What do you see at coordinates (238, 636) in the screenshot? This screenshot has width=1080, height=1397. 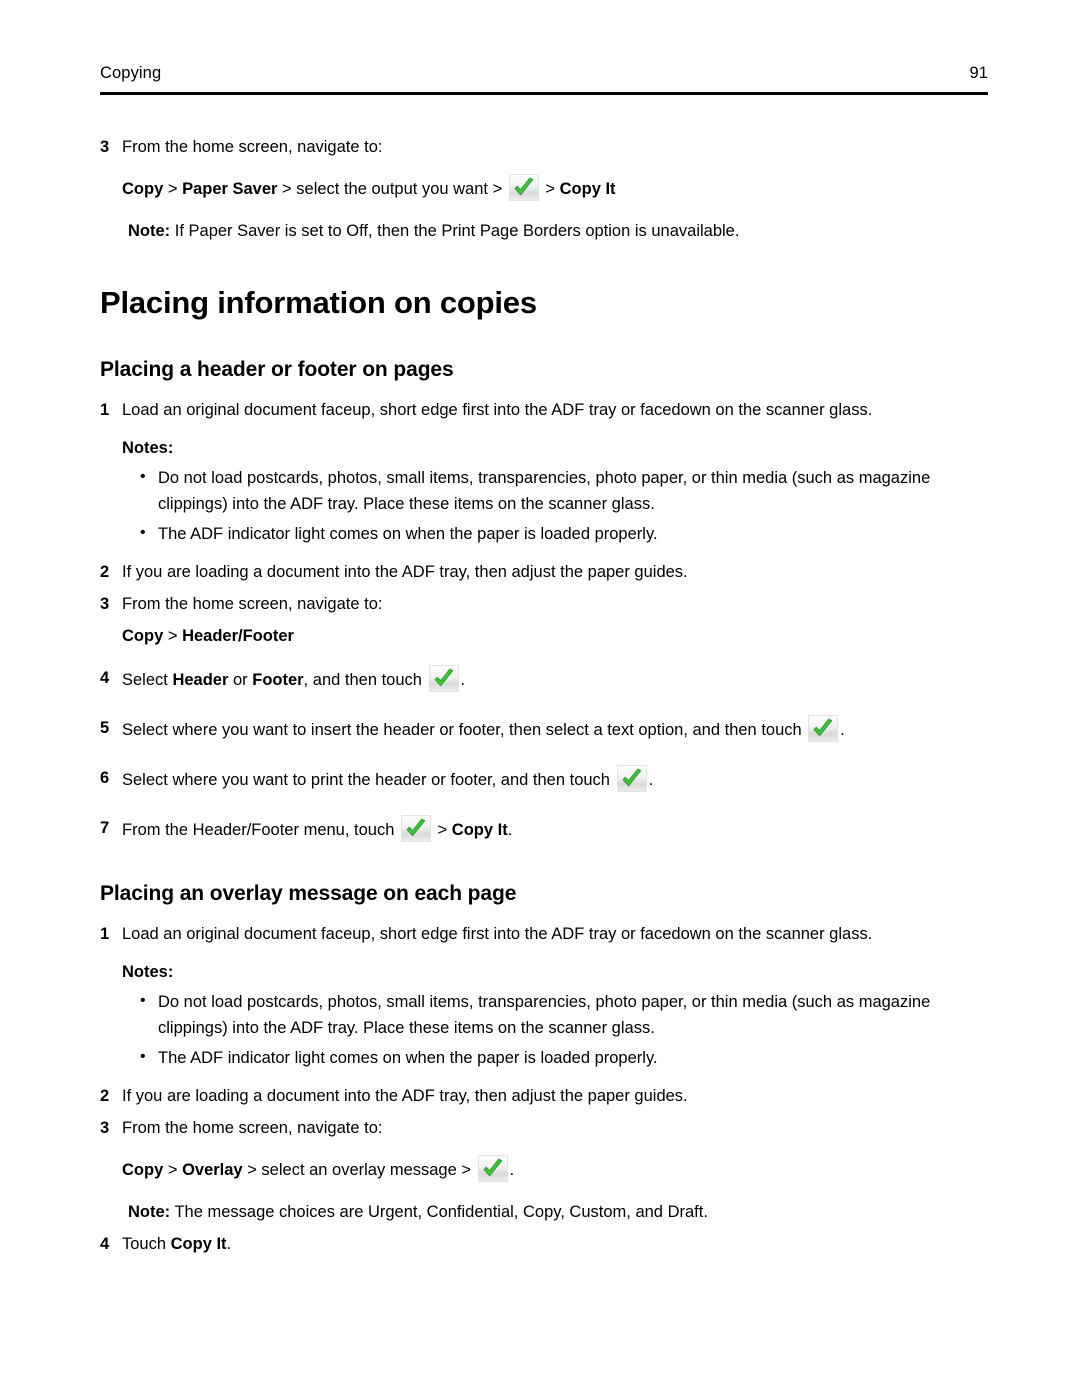 I see `nav-path-segment: Header/Footer` at bounding box center [238, 636].